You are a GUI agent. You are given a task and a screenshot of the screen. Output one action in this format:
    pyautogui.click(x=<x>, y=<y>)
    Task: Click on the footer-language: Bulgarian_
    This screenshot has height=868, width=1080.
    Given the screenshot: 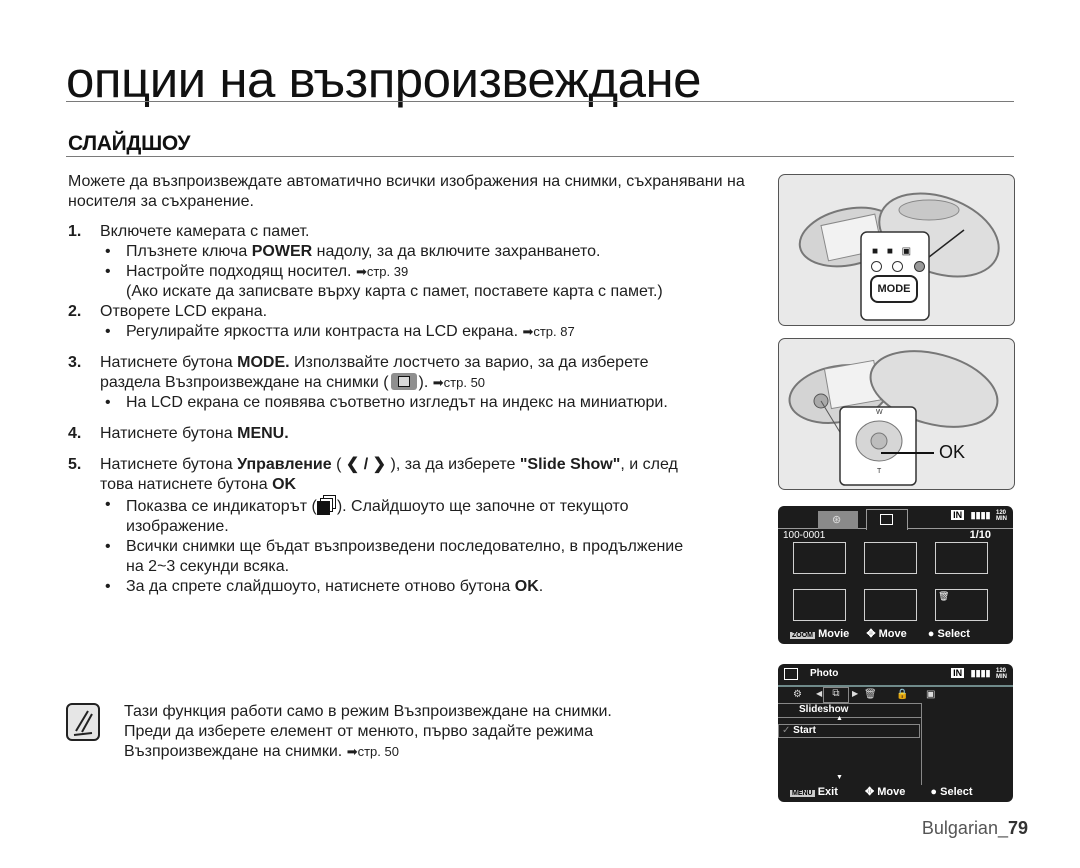 What is the action you would take?
    pyautogui.click(x=964, y=828)
    